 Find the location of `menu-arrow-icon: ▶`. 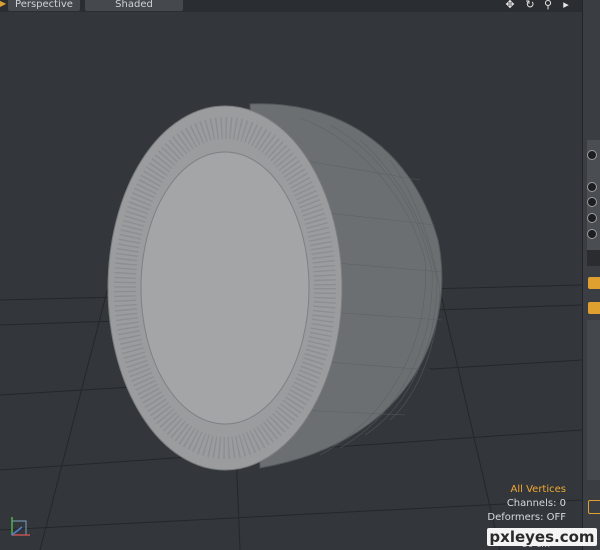

menu-arrow-icon: ▶ is located at coordinates (3, 4).